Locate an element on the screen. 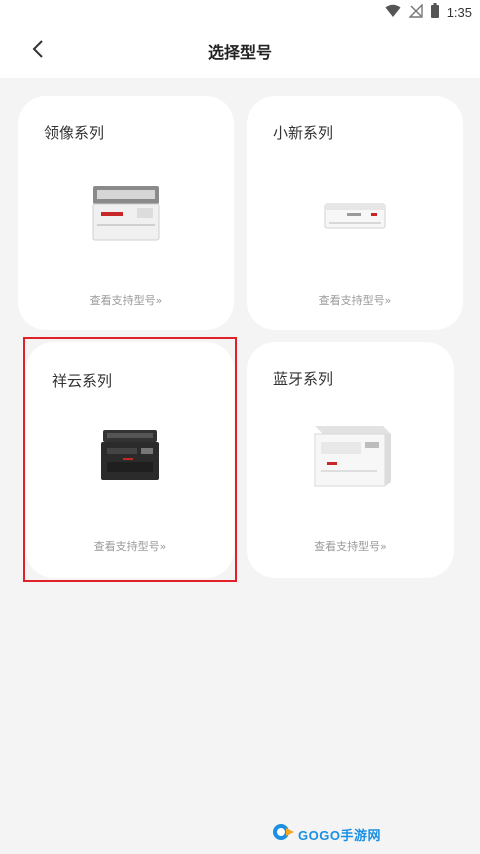 The image size is (480, 854). card-title: 祥云系列 is located at coordinates (82, 381).